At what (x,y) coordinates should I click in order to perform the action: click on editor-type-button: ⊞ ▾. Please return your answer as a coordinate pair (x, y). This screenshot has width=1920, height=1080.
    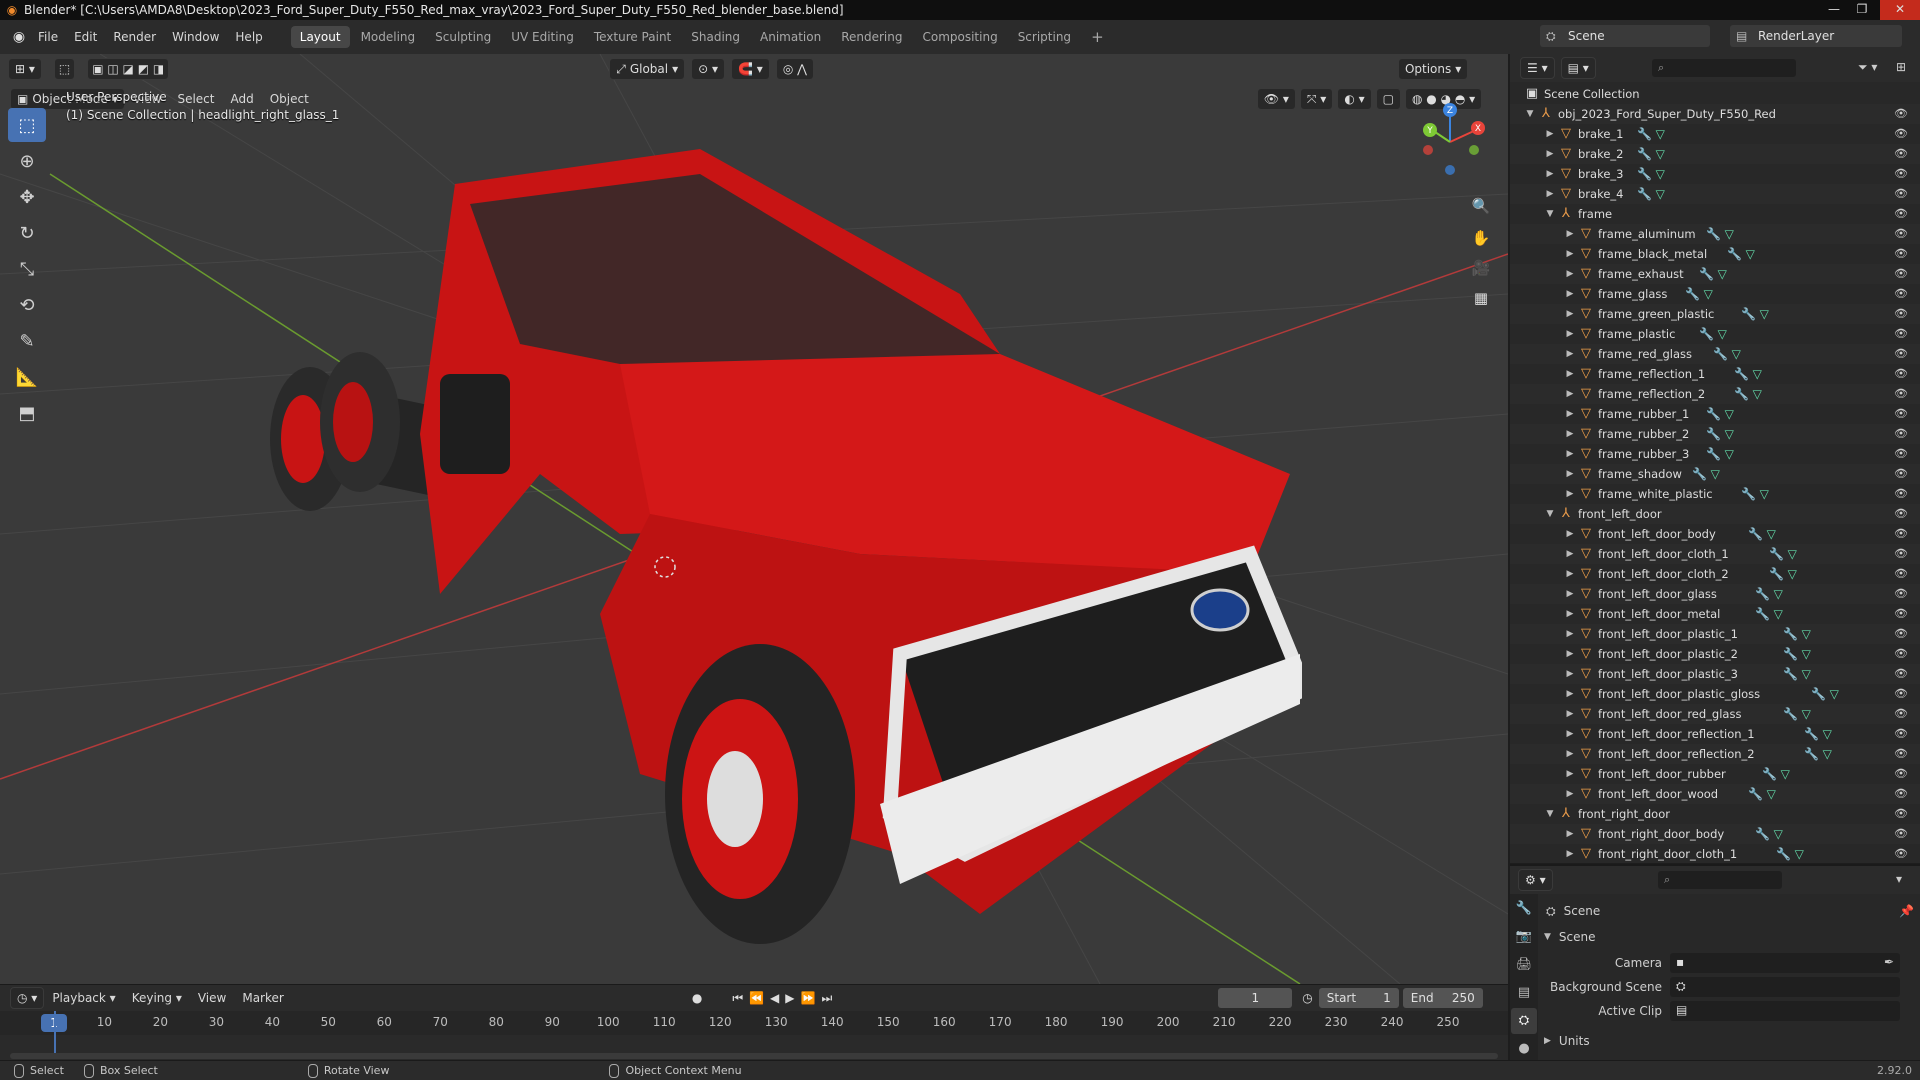
    Looking at the image, I should click on (25, 69).